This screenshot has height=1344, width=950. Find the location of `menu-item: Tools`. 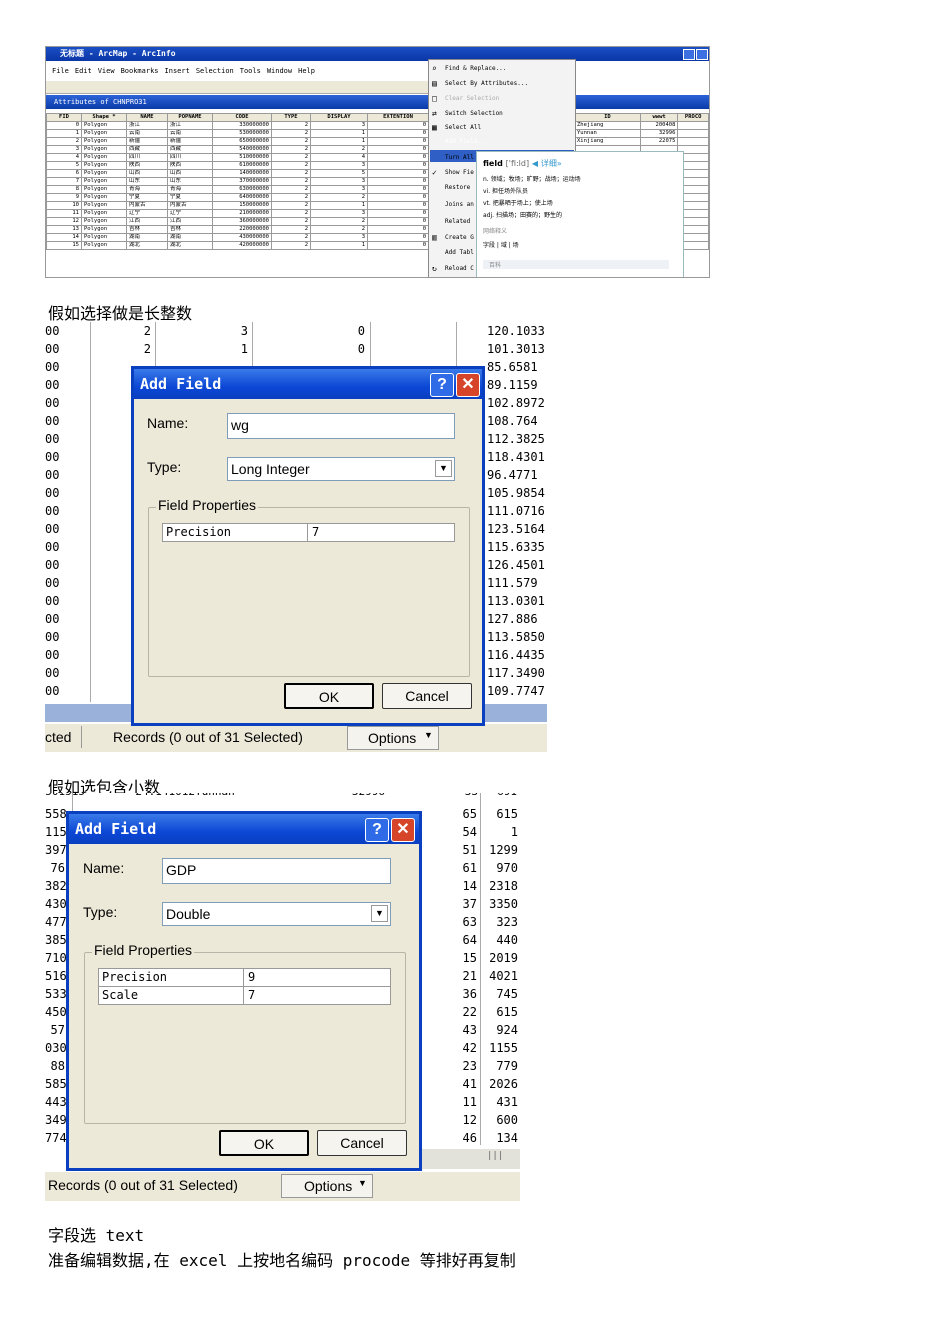

menu-item: Tools is located at coordinates (250, 71).